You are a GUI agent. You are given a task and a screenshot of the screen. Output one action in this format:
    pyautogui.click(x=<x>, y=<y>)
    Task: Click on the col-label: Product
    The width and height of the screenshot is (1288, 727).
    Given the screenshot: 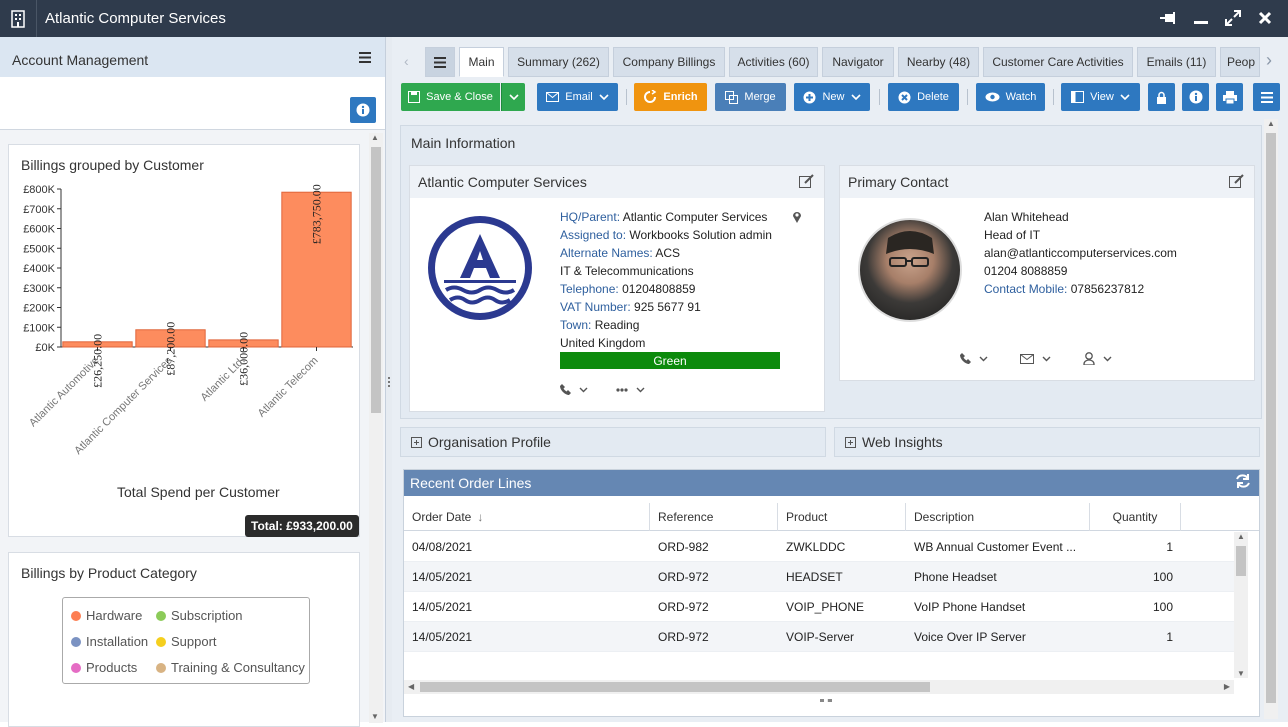 What is the action you would take?
    pyautogui.click(x=807, y=517)
    